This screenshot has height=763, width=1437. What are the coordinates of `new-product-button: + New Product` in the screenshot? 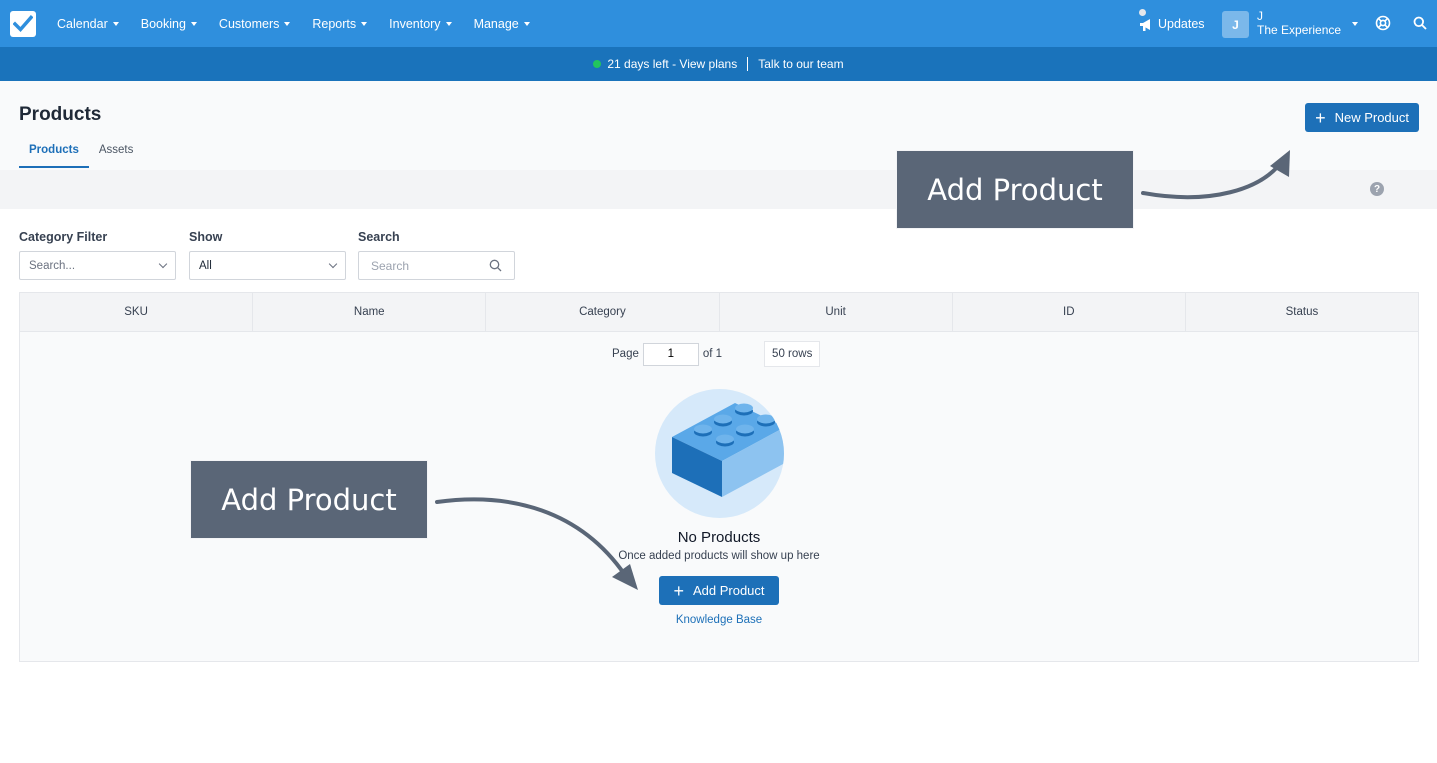 It's located at (1362, 117).